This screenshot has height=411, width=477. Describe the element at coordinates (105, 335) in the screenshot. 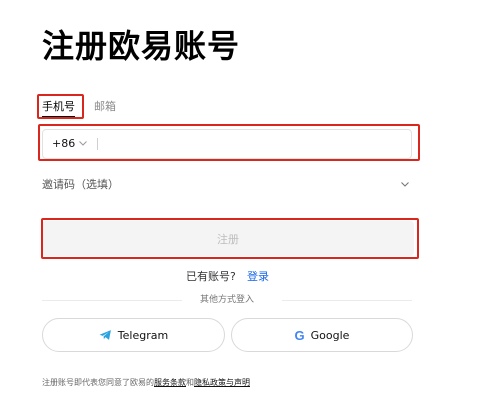

I see `telegram-icon` at that location.